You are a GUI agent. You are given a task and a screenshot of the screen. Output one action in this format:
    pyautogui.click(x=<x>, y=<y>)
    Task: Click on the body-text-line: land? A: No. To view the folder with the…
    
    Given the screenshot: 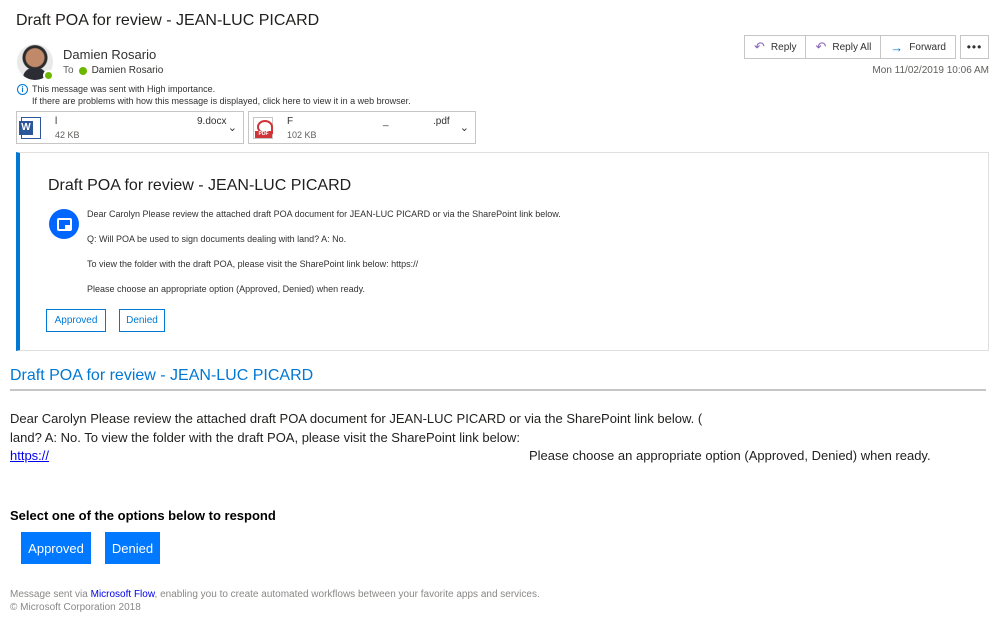 What is the action you would take?
    pyautogui.click(x=265, y=437)
    